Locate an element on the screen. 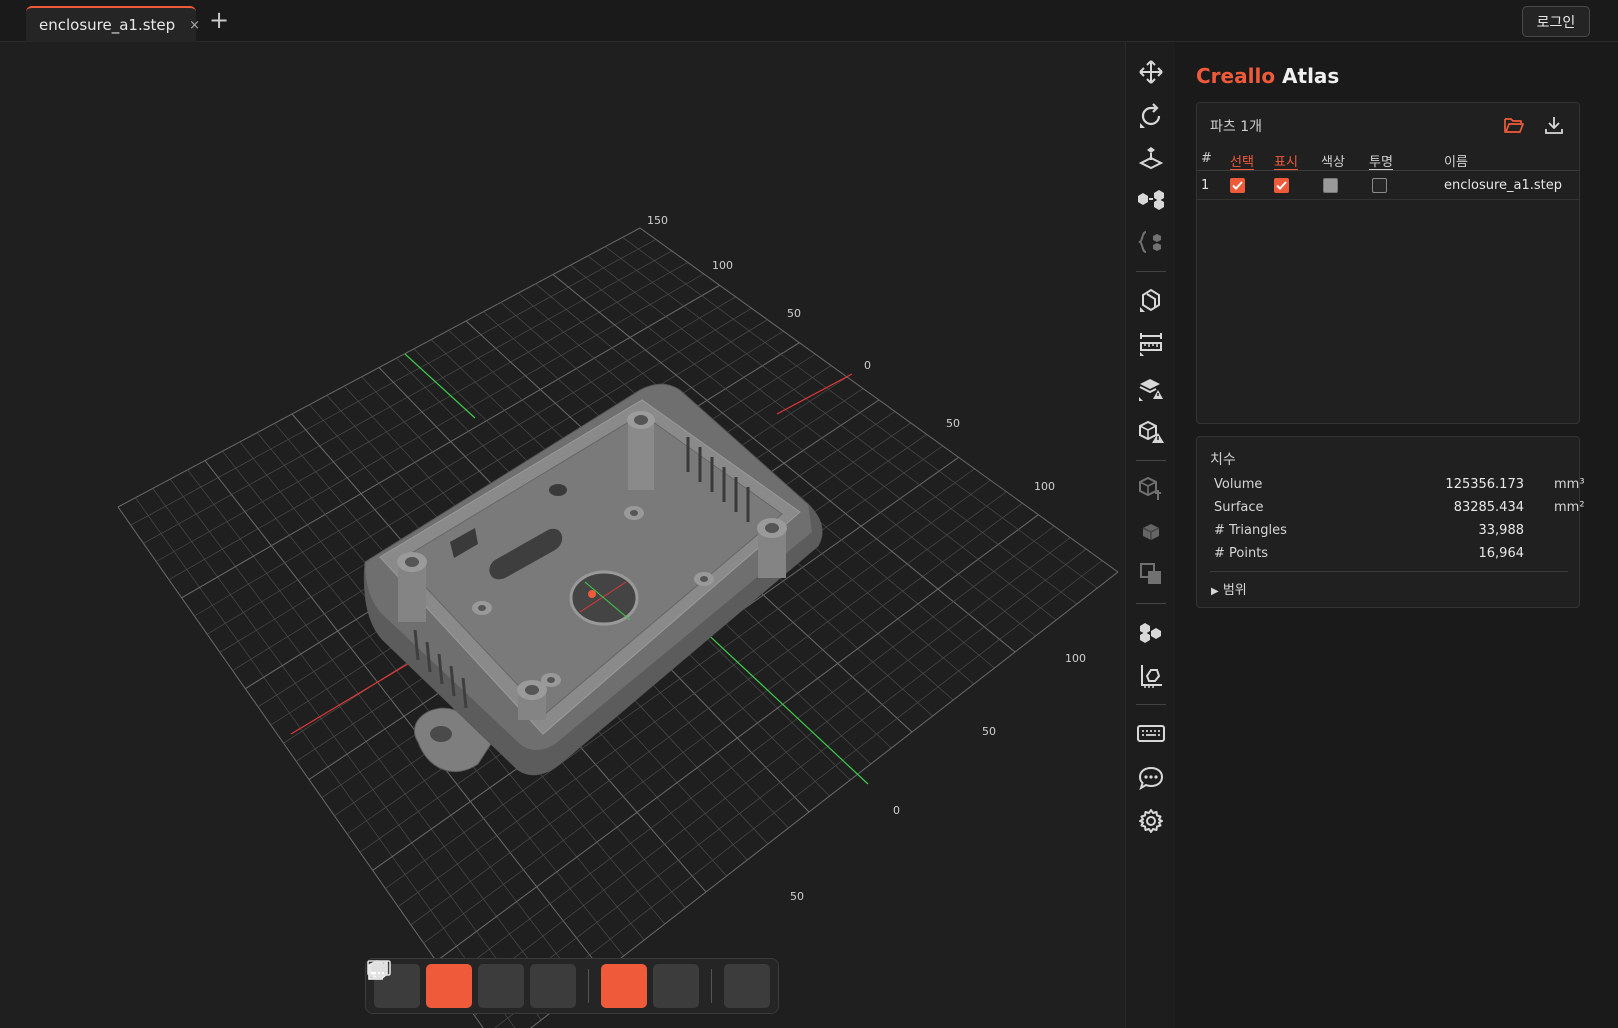 This screenshot has width=1618, height=1028. col-color: 색상 is located at coordinates (1333, 162).